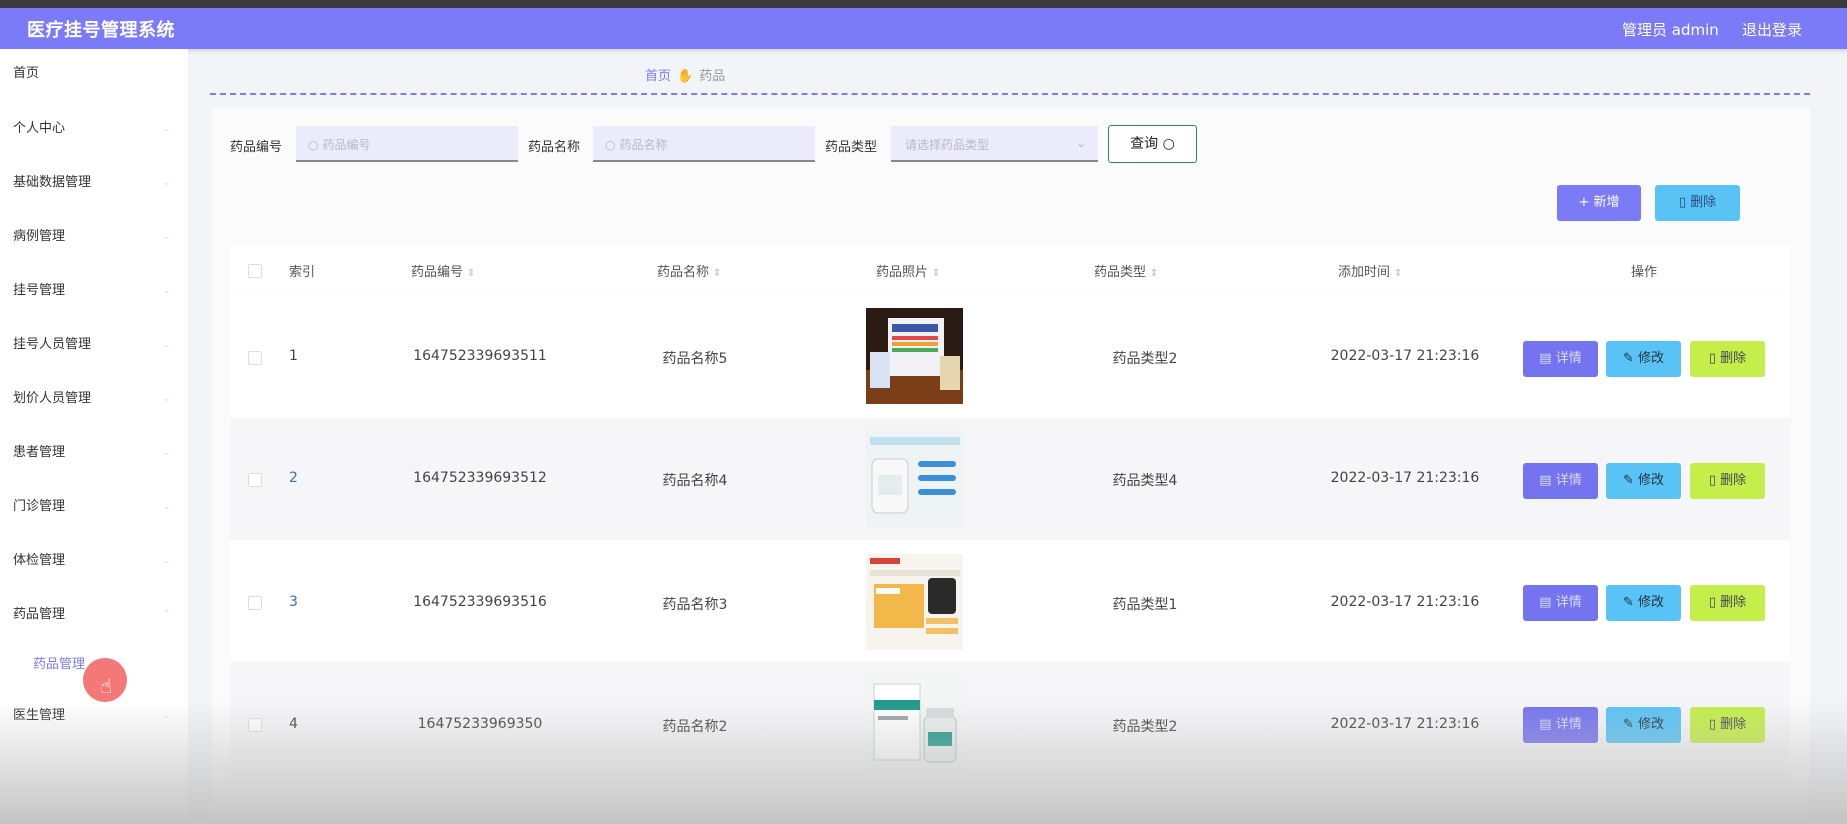 This screenshot has height=824, width=1847. I want to click on sidebar-item-label: 体检管理, so click(39, 560).